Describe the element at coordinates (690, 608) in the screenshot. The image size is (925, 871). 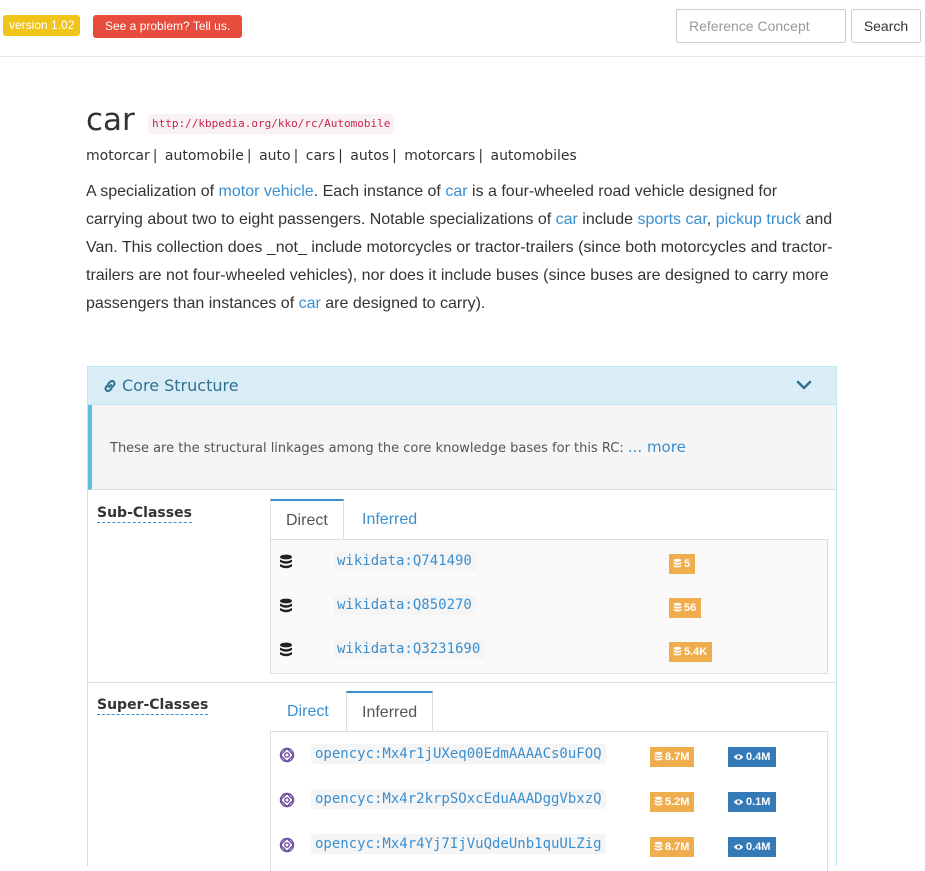
I see `count-value: 56` at that location.